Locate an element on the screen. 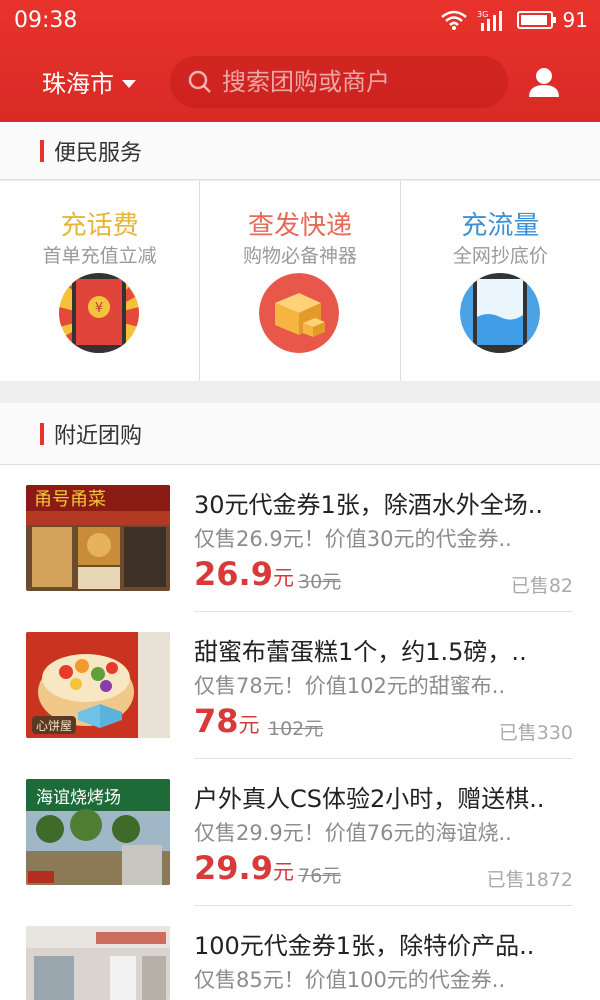 This screenshot has height=1000, width=600. status-time: 09:38 is located at coordinates (46, 20).